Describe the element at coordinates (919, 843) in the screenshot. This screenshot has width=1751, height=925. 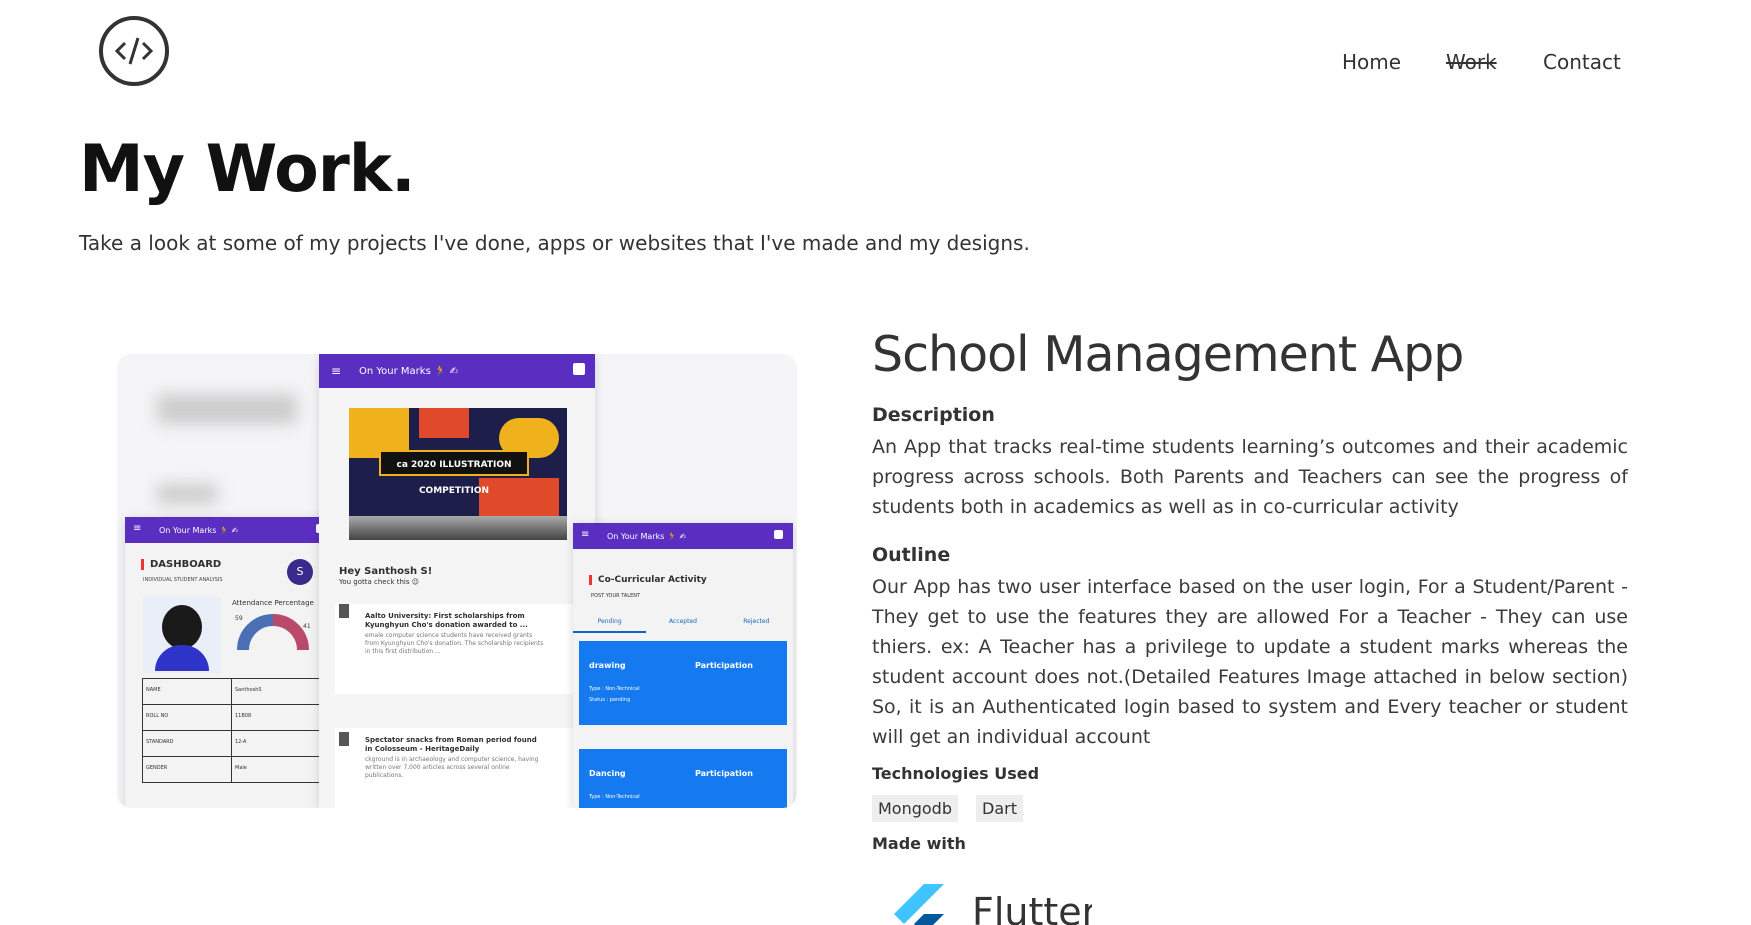
I see `made-with-label: Made with` at that location.